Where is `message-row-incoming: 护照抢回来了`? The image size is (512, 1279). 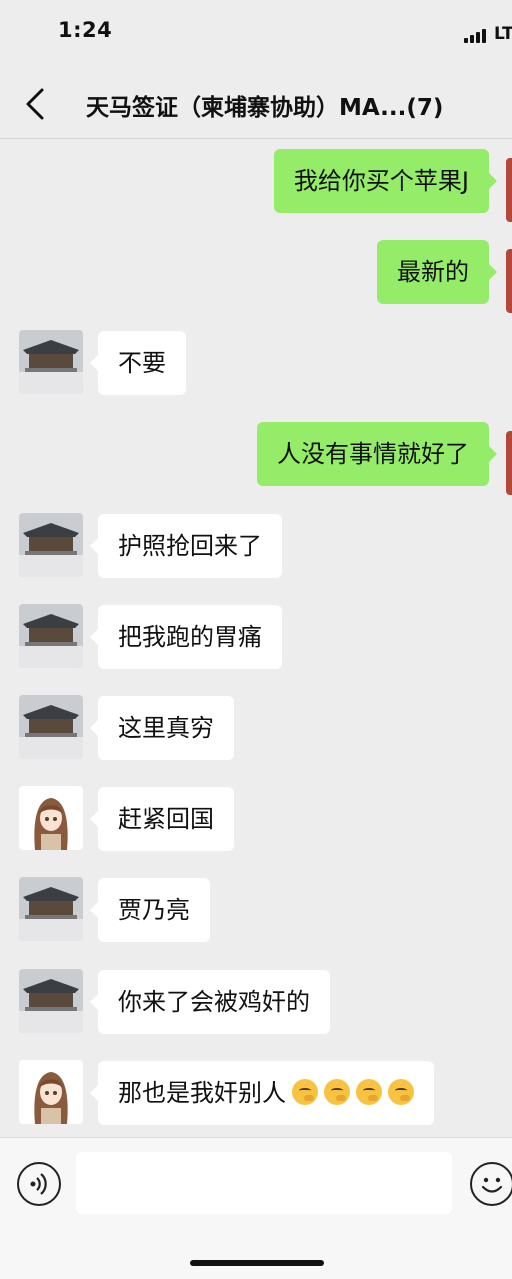 message-row-incoming: 护照抢回来了 is located at coordinates (256, 546).